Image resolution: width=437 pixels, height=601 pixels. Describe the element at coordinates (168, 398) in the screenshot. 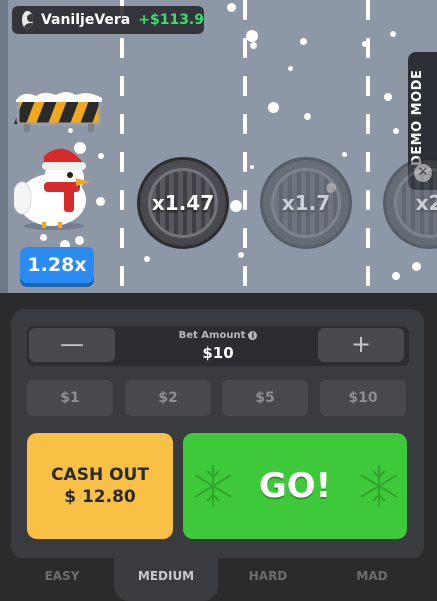

I see `quick-bet-button: $2` at that location.